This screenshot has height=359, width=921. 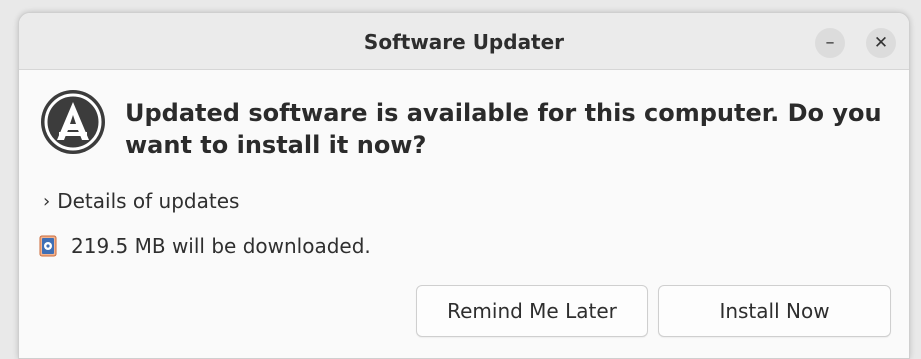 What do you see at coordinates (221, 246) in the screenshot?
I see `download-size-text: 219.5 MB will be downloaded.` at bounding box center [221, 246].